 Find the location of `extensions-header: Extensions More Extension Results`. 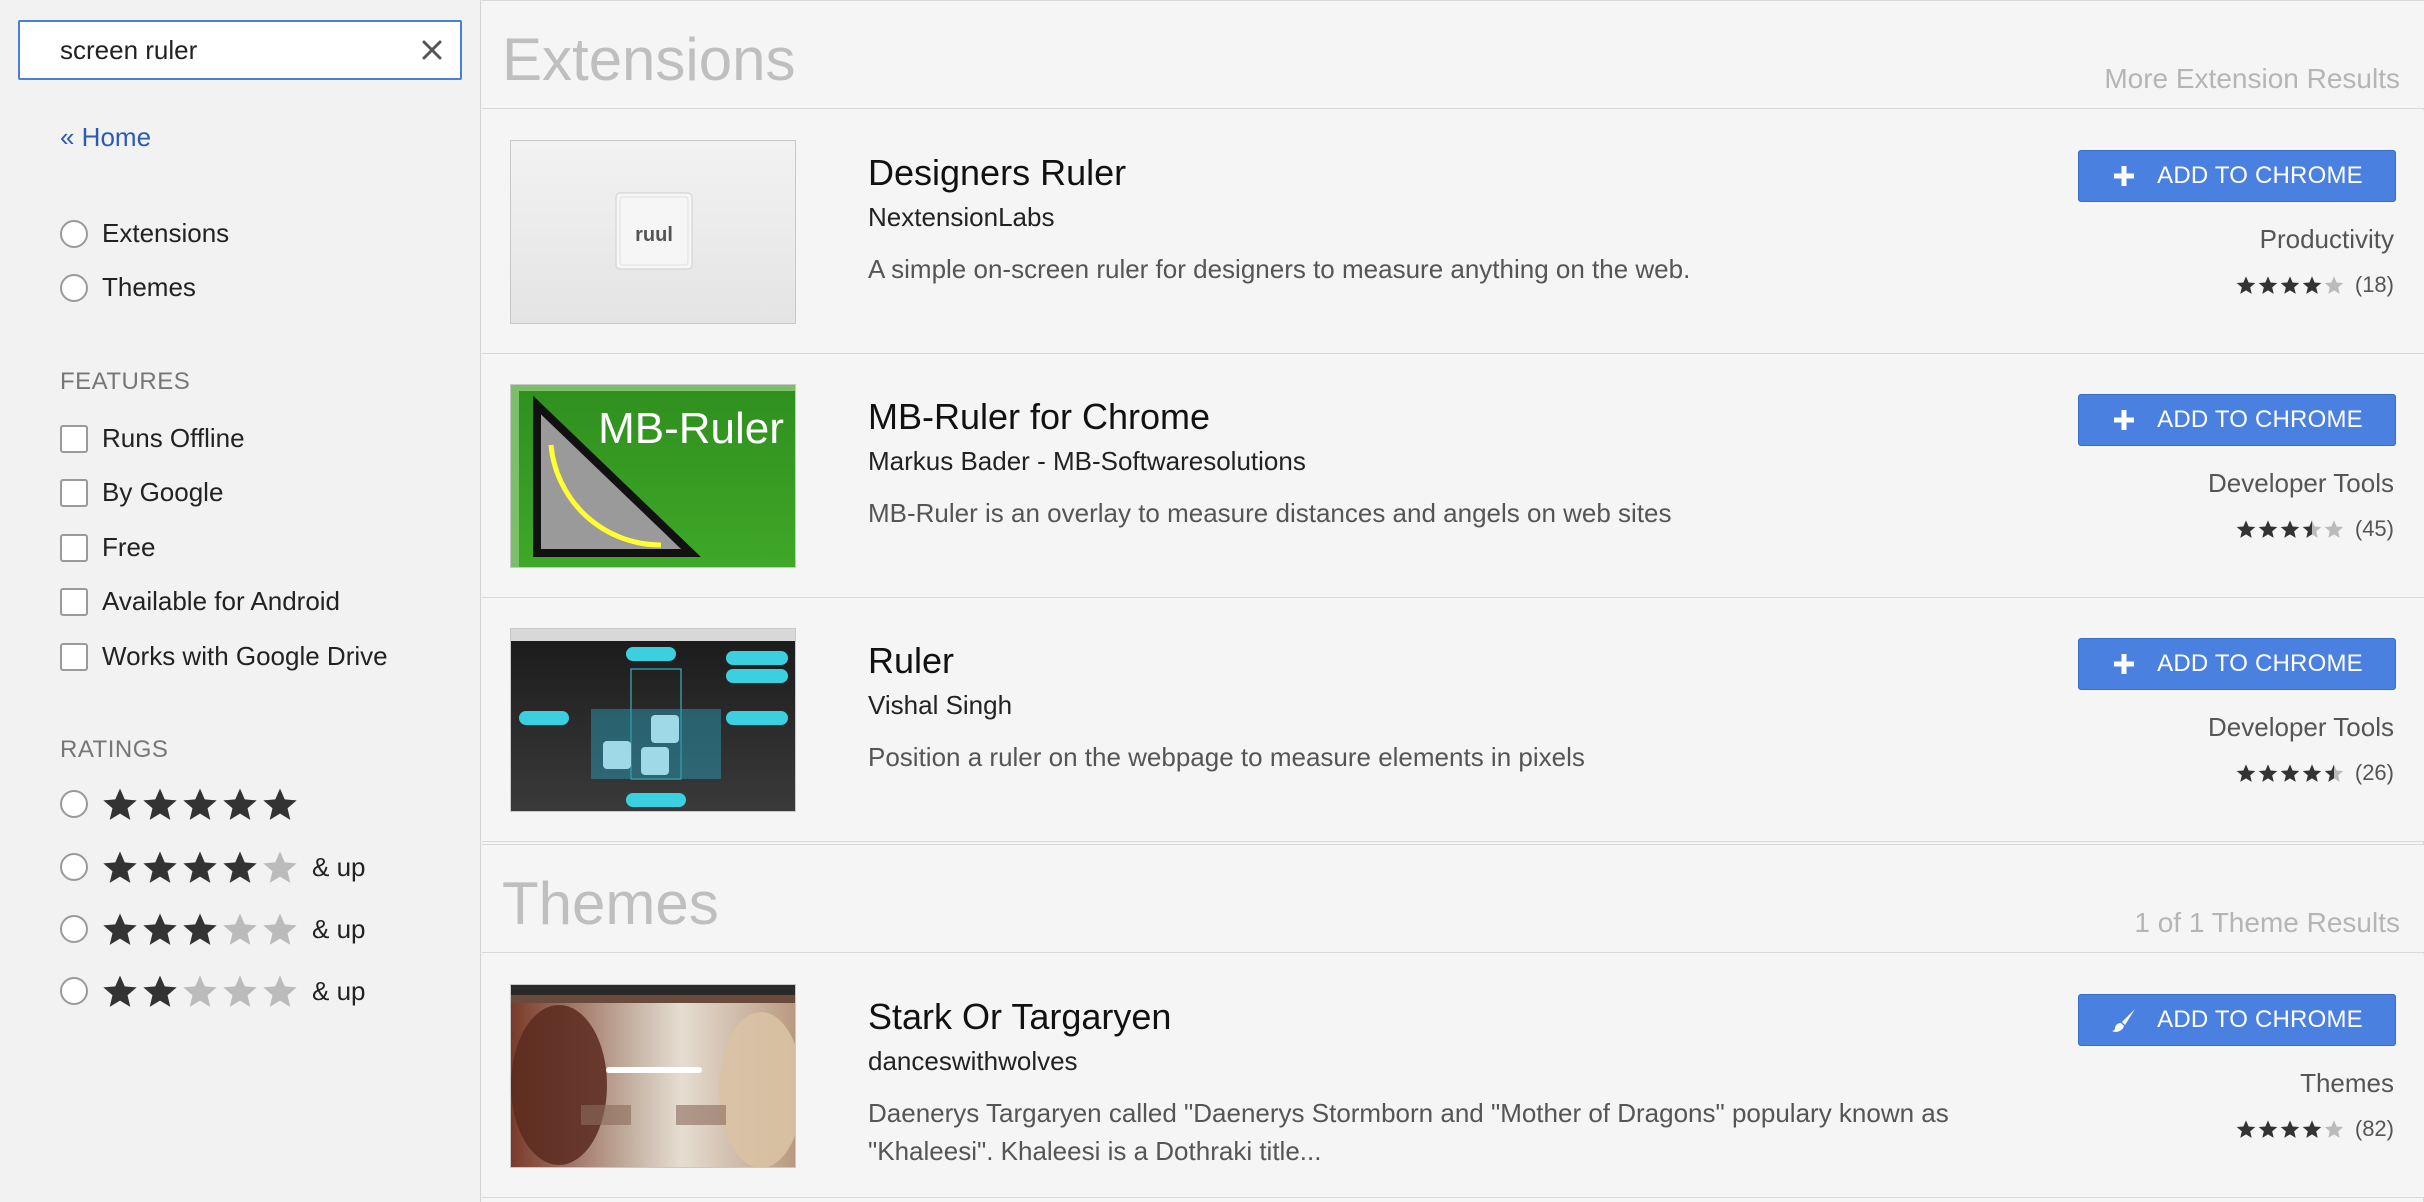

extensions-header: Extensions More Extension Results is located at coordinates (1453, 55).